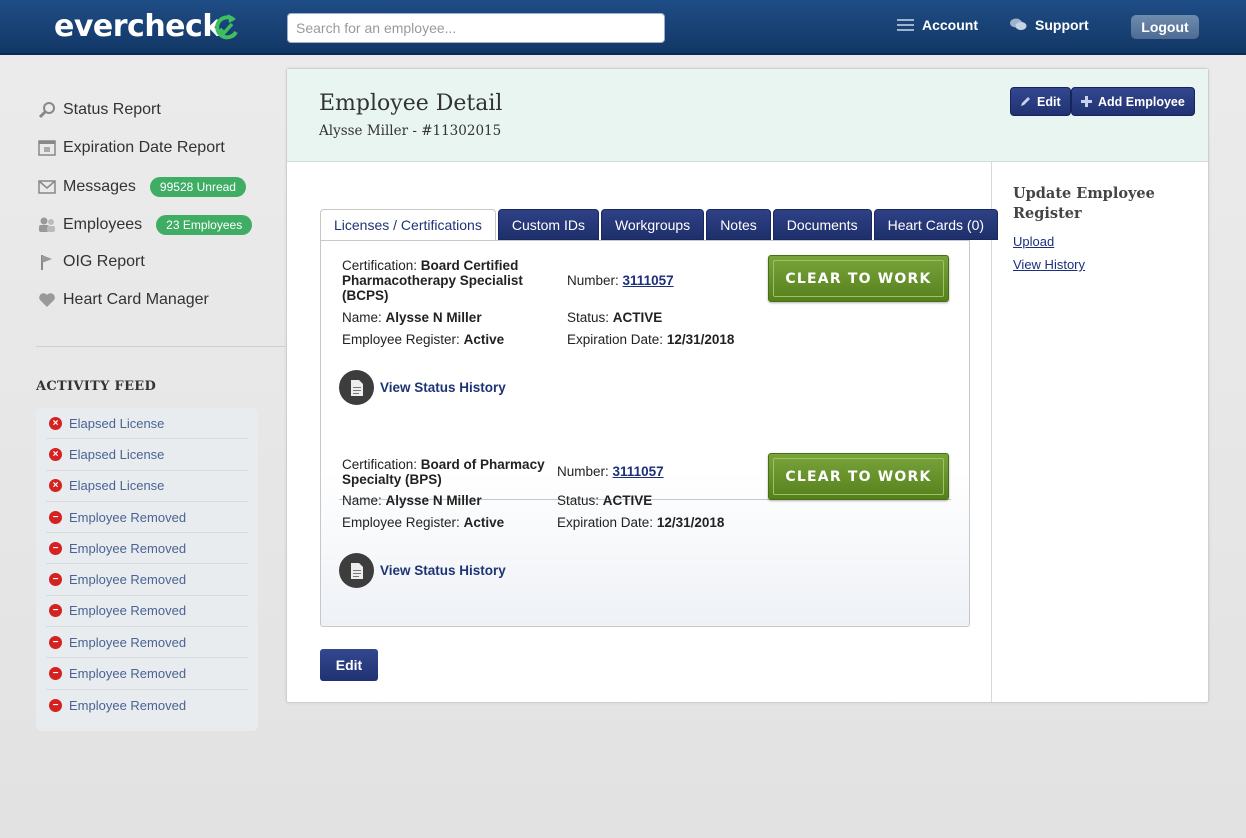 The height and width of the screenshot is (838, 1246). I want to click on heart-icon, so click(47, 300).